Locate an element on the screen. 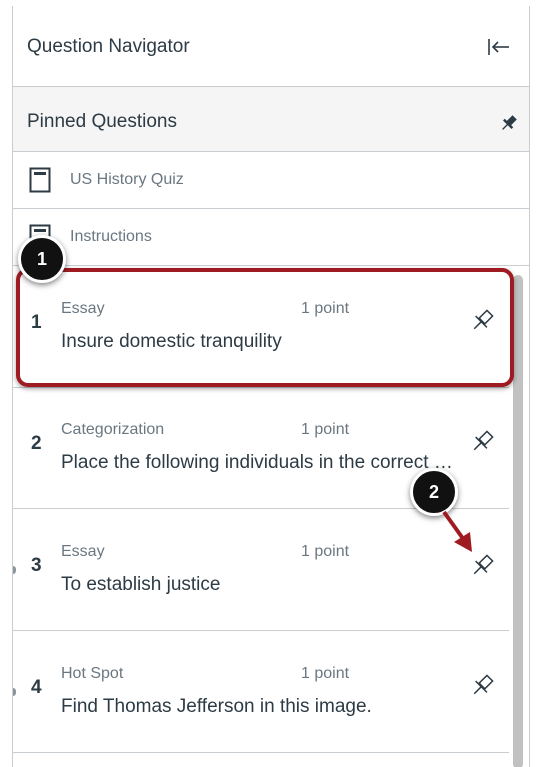 Image resolution: width=542 pixels, height=767 pixels. collapse-left-icon is located at coordinates (499, 47).